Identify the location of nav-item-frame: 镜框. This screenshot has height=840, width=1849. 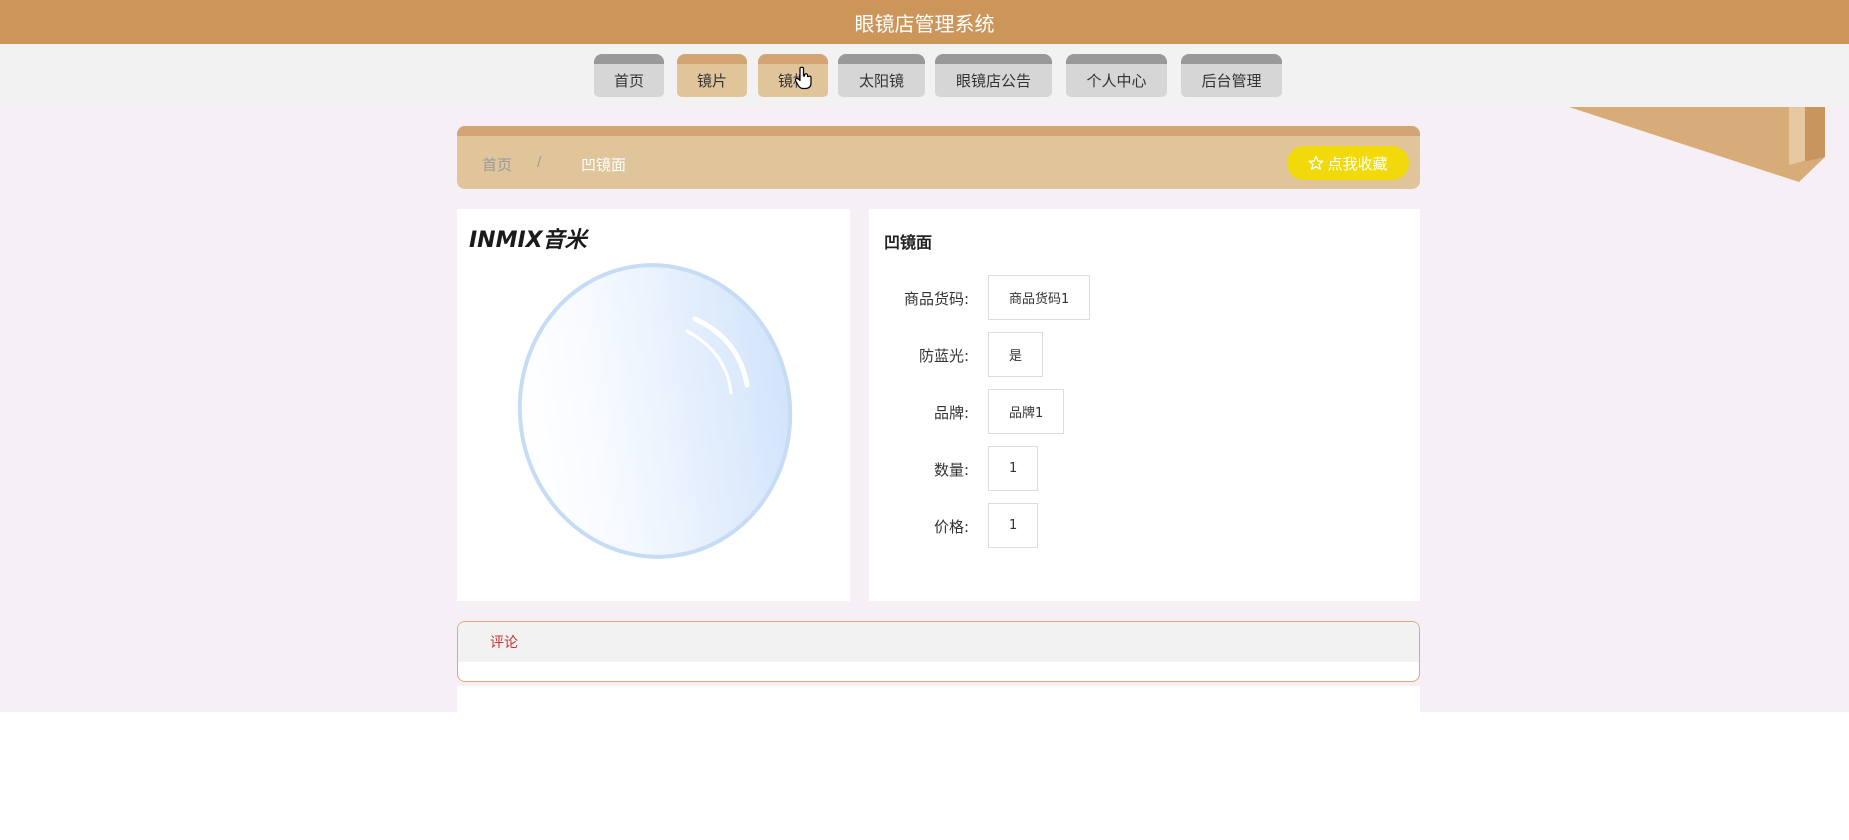
(793, 75).